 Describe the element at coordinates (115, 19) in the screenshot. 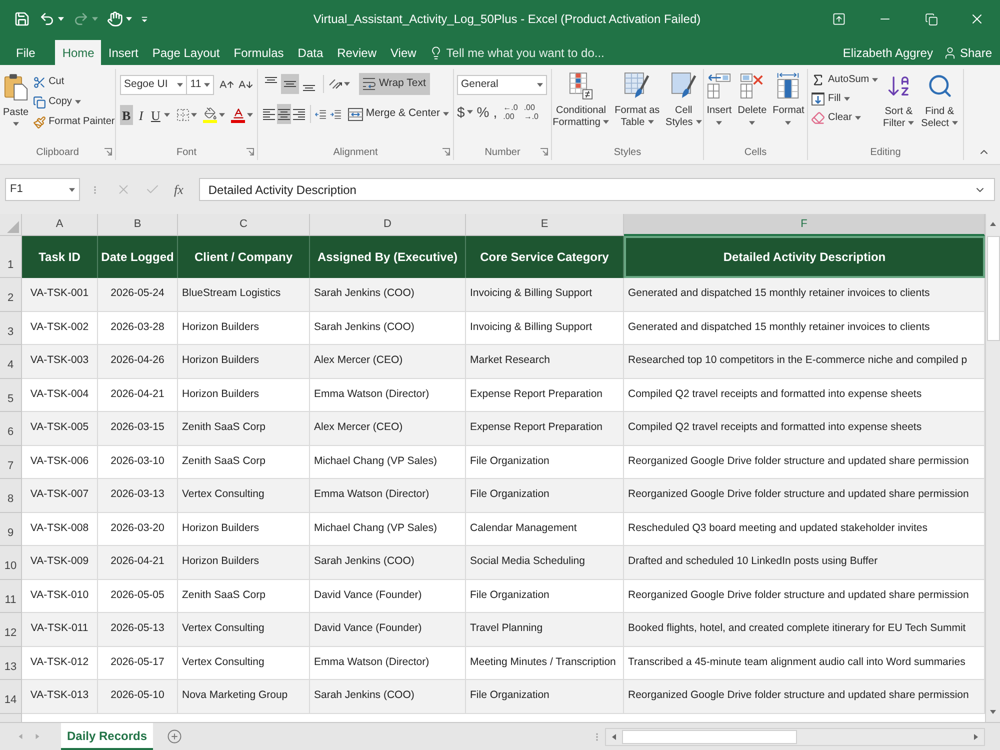

I see `hand-icon` at that location.